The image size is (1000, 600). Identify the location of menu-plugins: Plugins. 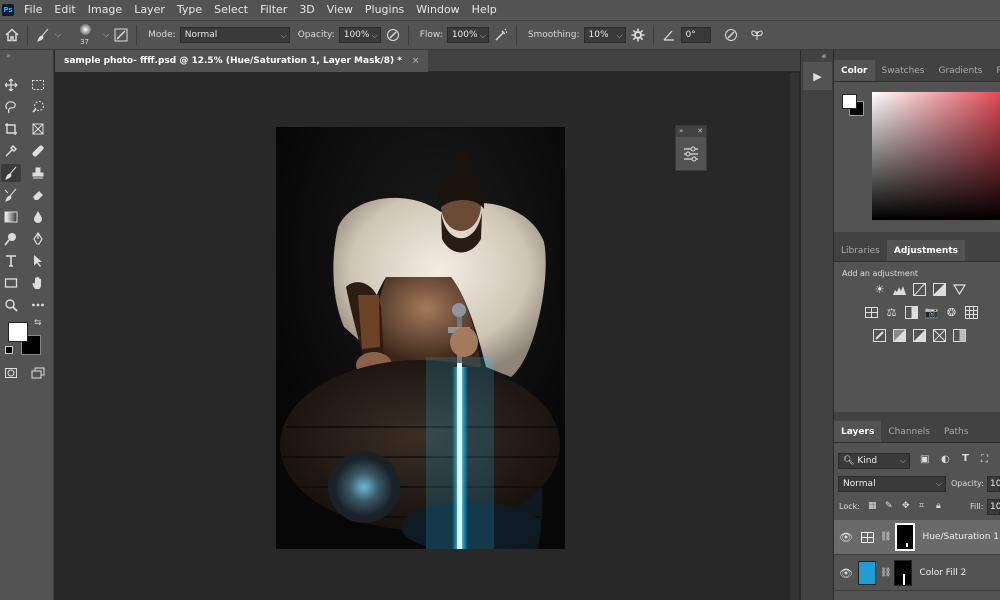
(384, 10).